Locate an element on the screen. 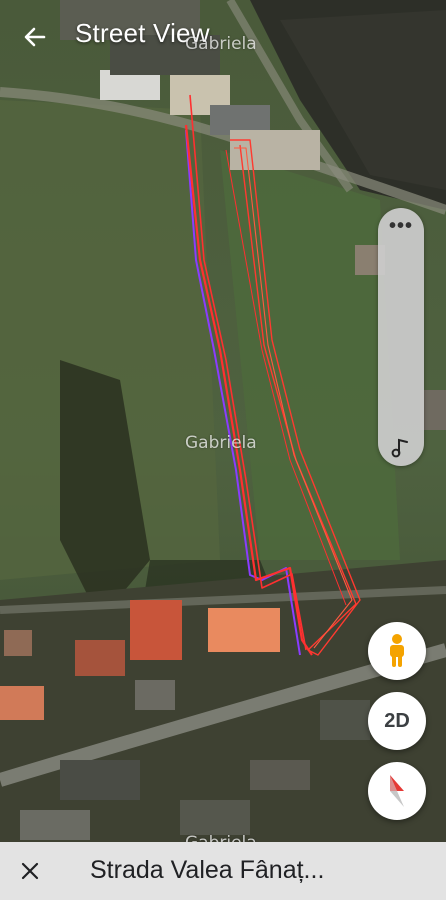 This screenshot has width=446, height=900. pegman-icon is located at coordinates (397, 650).